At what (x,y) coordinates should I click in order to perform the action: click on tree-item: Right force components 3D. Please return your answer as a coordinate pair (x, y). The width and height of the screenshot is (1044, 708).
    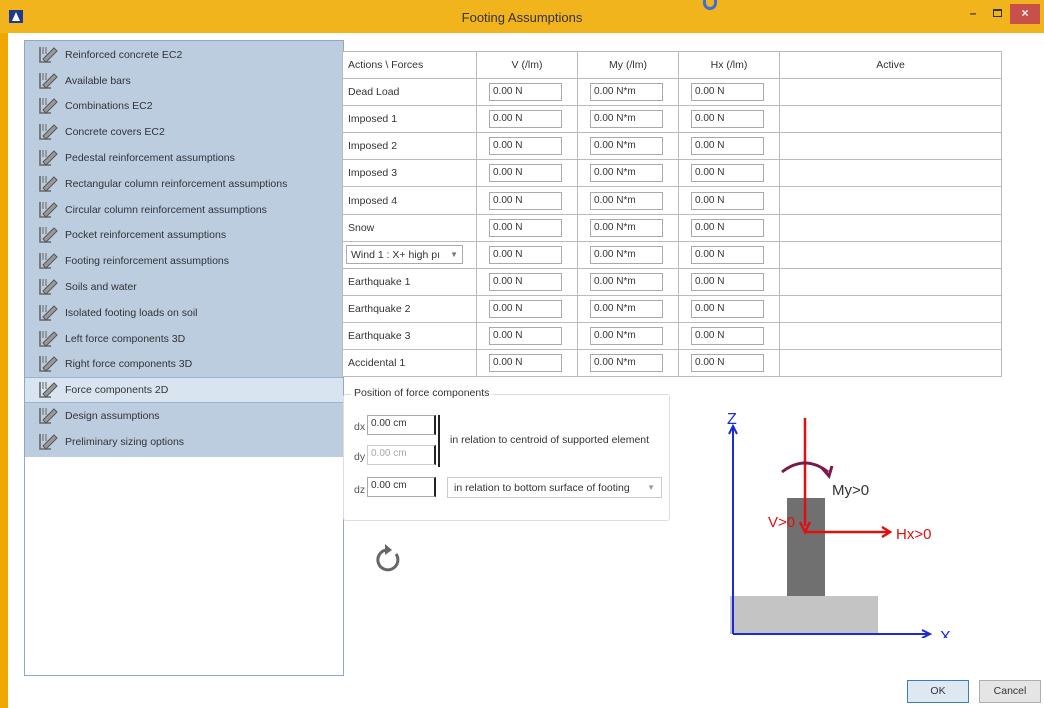
    Looking at the image, I should click on (184, 365).